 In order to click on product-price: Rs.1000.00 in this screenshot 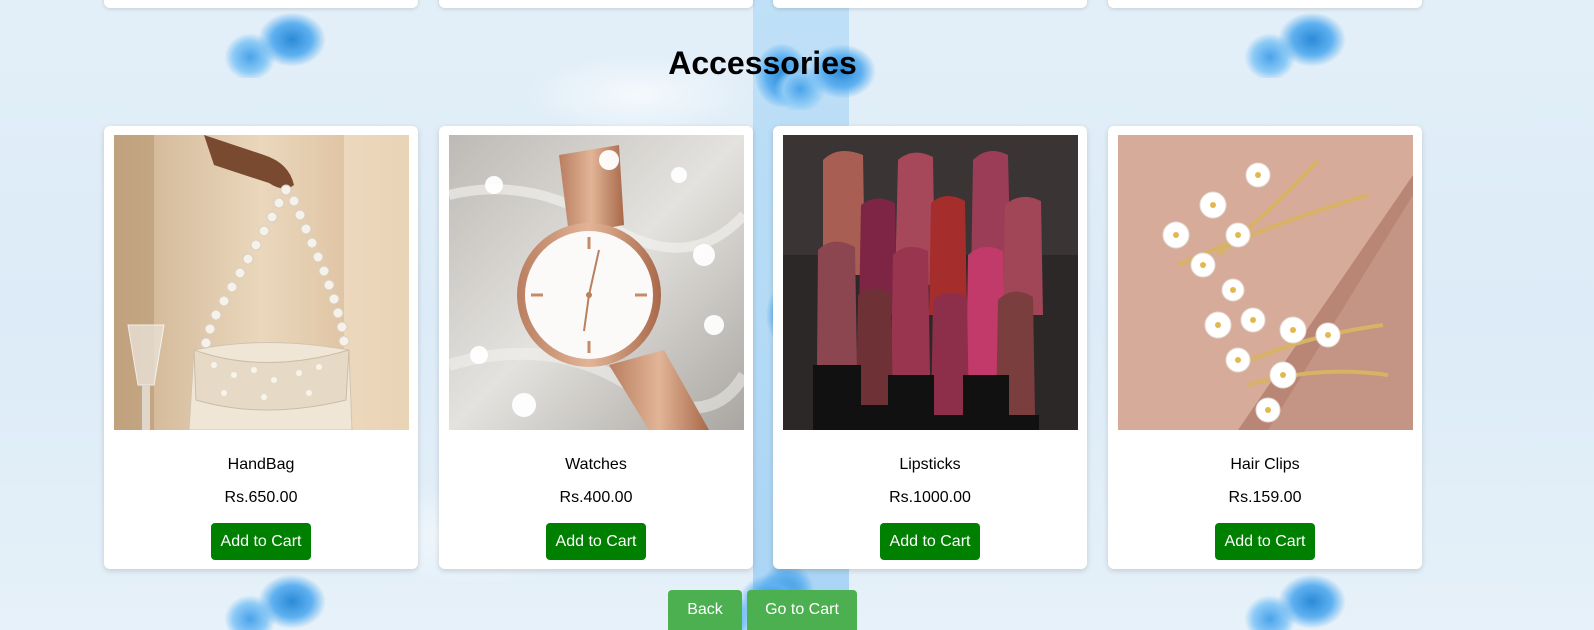, I will do `click(930, 497)`.